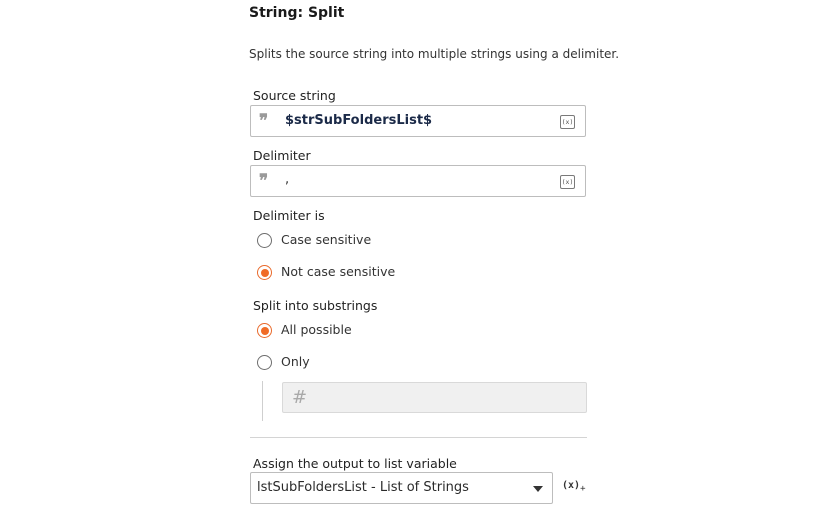  I want to click on source-string-label: Source string, so click(294, 95).